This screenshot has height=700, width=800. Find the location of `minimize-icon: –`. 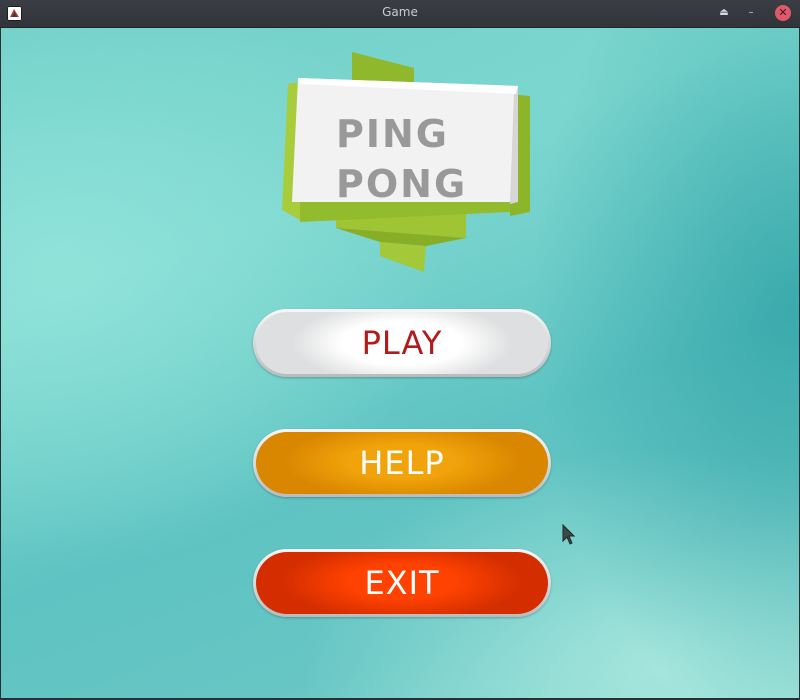

minimize-icon: – is located at coordinates (751, 13).